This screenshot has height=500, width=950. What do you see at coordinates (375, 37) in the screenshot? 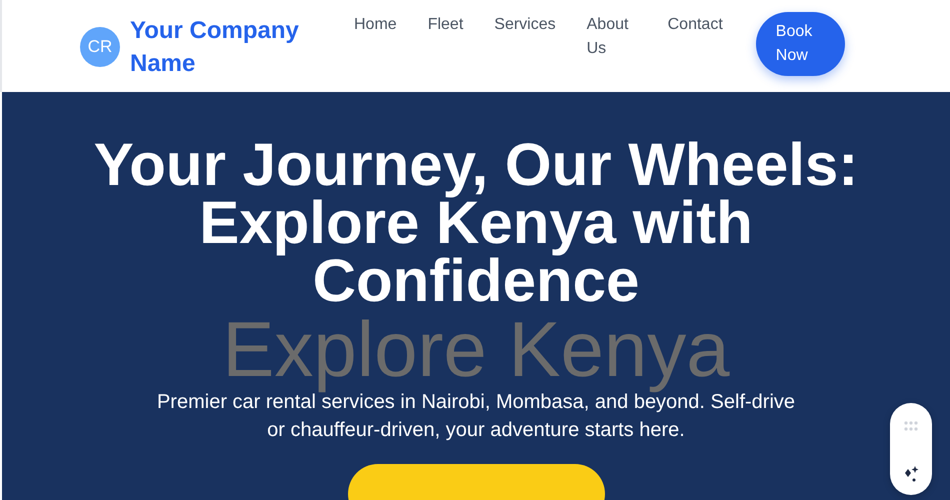
I see `nav-link: Home` at bounding box center [375, 37].